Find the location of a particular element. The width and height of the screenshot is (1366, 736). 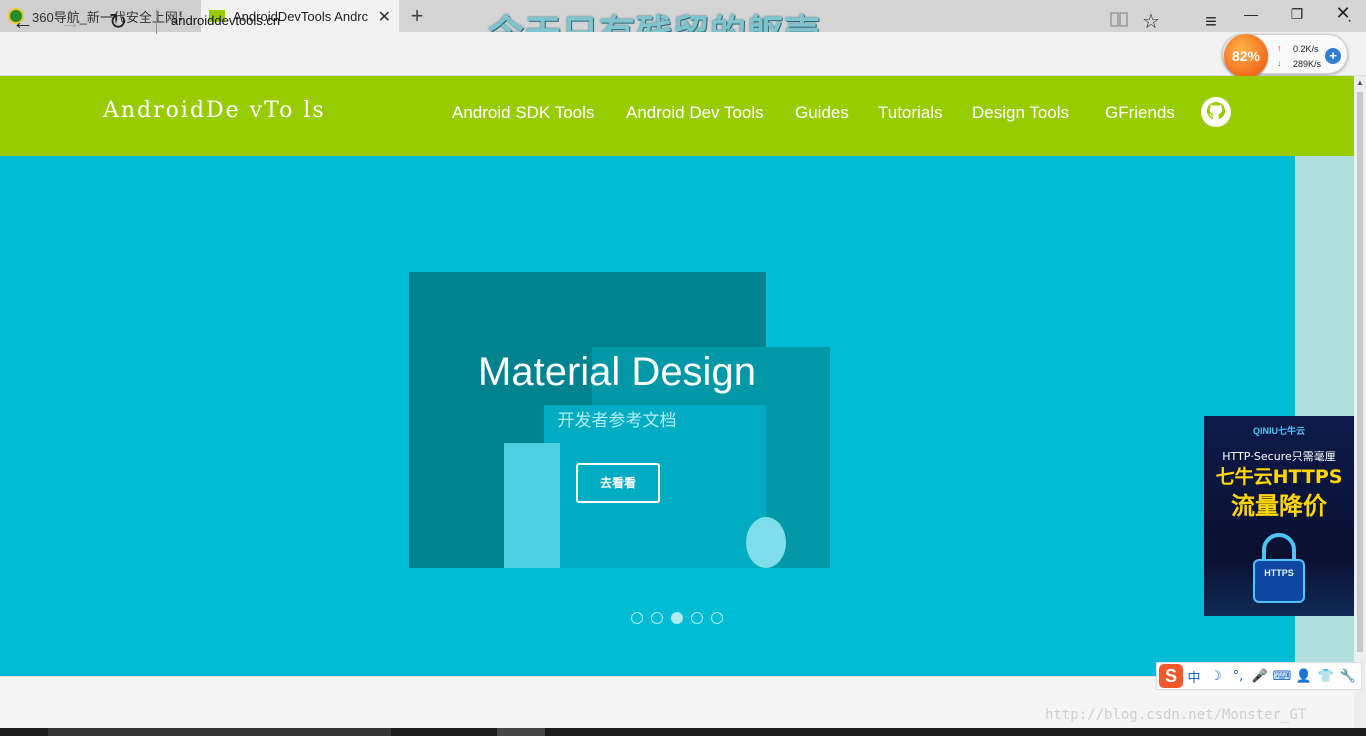

lock-icon is located at coordinates (1279, 568).